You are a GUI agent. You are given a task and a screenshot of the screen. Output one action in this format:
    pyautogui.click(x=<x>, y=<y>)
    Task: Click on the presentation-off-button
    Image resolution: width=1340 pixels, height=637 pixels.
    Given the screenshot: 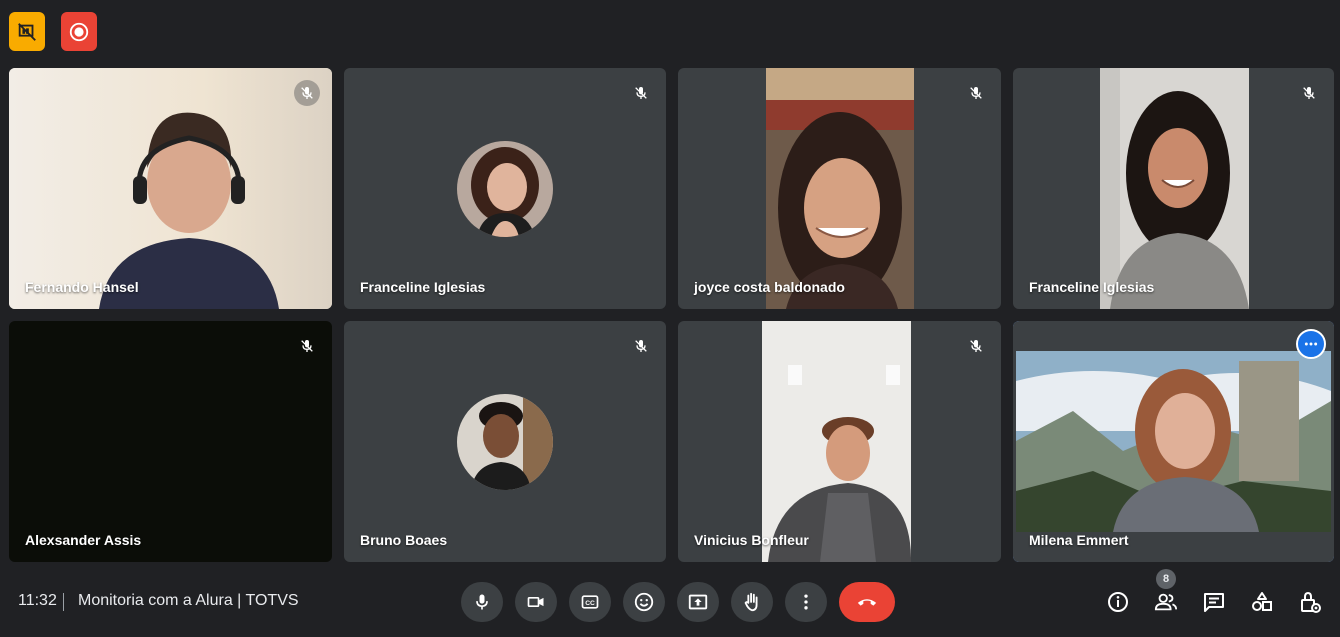 What is the action you would take?
    pyautogui.click(x=27, y=31)
    